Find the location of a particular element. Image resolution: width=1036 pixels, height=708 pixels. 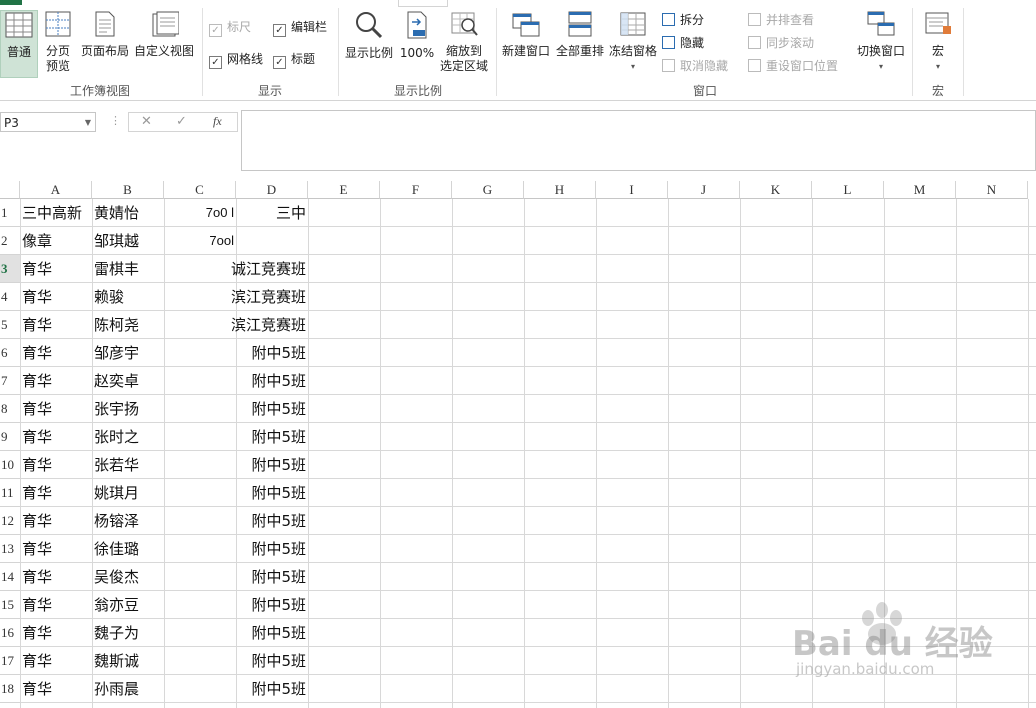

cell-a7: 育华 is located at coordinates (56, 381).